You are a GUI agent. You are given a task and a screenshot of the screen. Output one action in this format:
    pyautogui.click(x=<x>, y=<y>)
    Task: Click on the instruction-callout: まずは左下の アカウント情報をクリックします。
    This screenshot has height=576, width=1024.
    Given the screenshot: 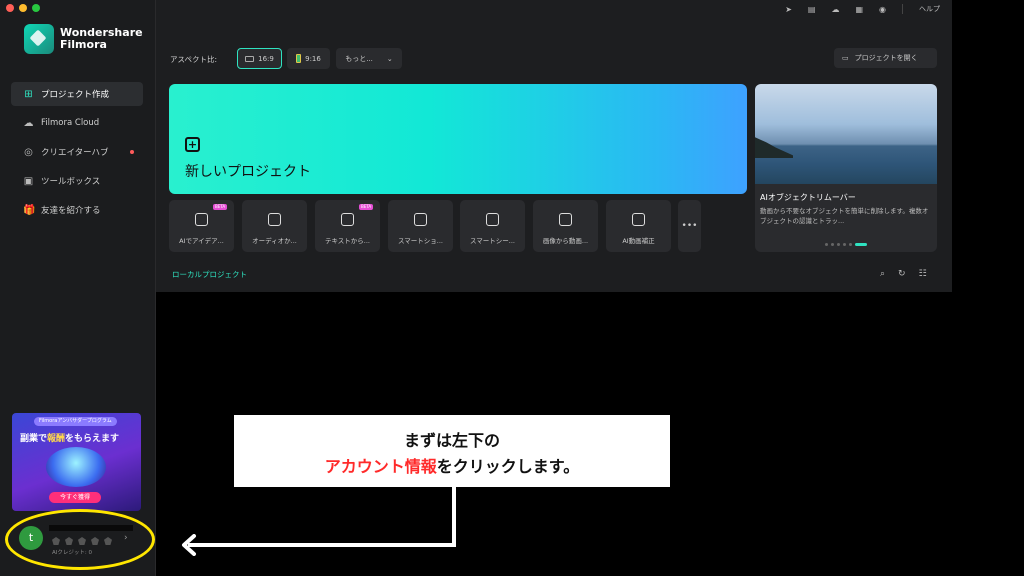 What is the action you would take?
    pyautogui.click(x=452, y=451)
    